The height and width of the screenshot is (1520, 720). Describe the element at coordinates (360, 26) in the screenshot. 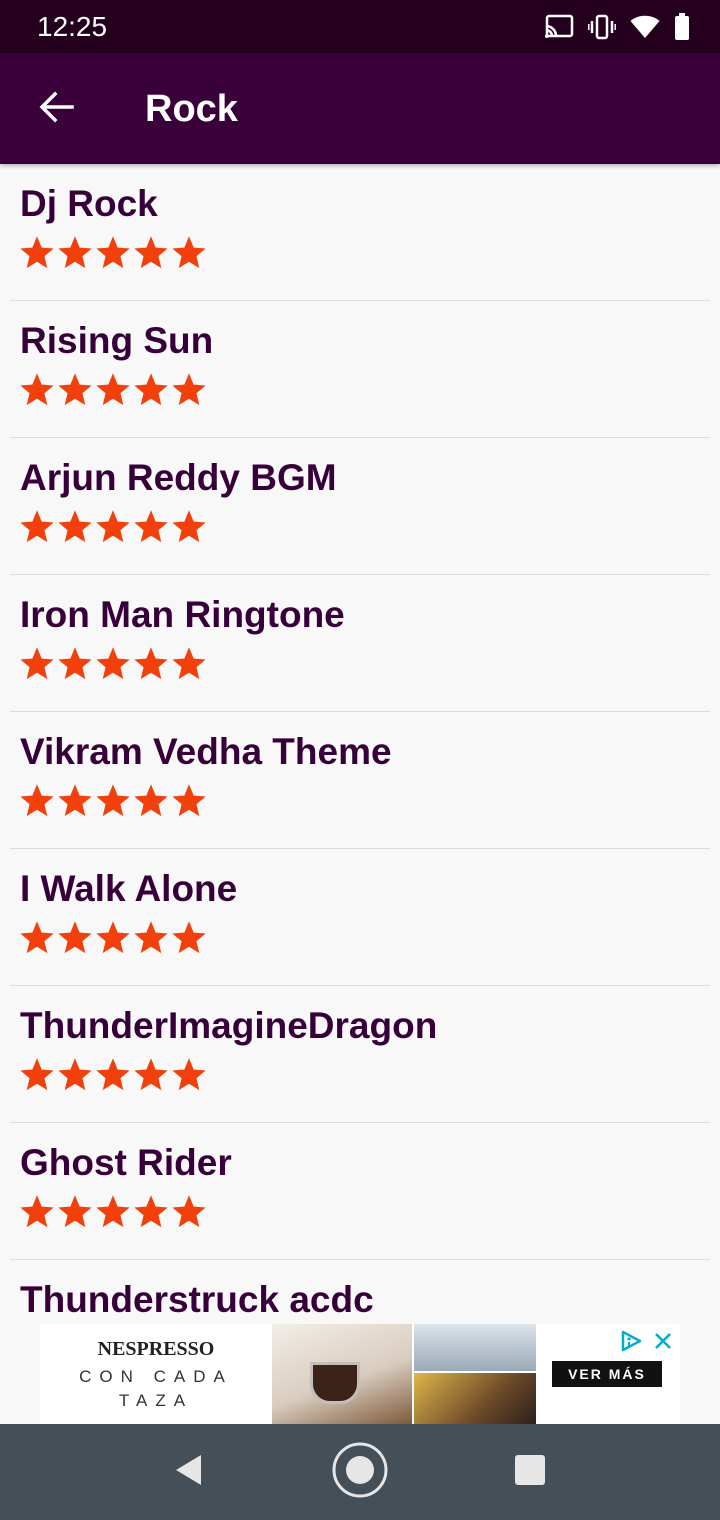

I see `status-bar: 12:25` at that location.